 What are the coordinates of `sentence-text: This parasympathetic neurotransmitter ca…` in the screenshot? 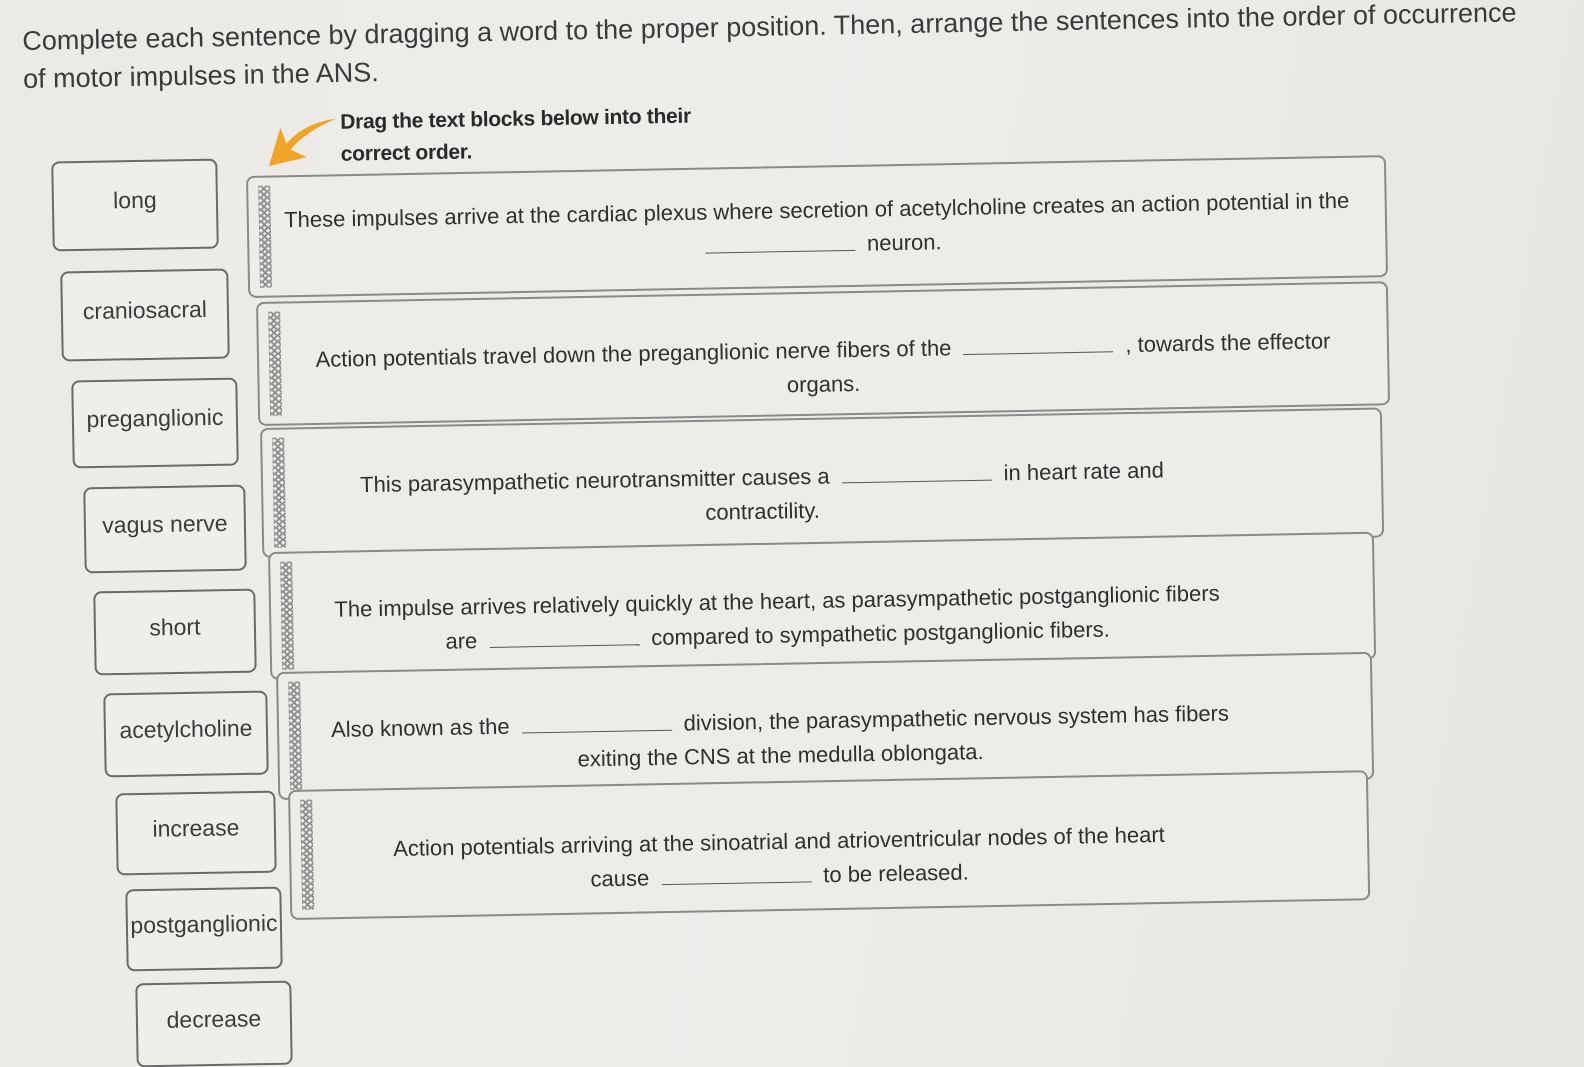 It's located at (762, 491).